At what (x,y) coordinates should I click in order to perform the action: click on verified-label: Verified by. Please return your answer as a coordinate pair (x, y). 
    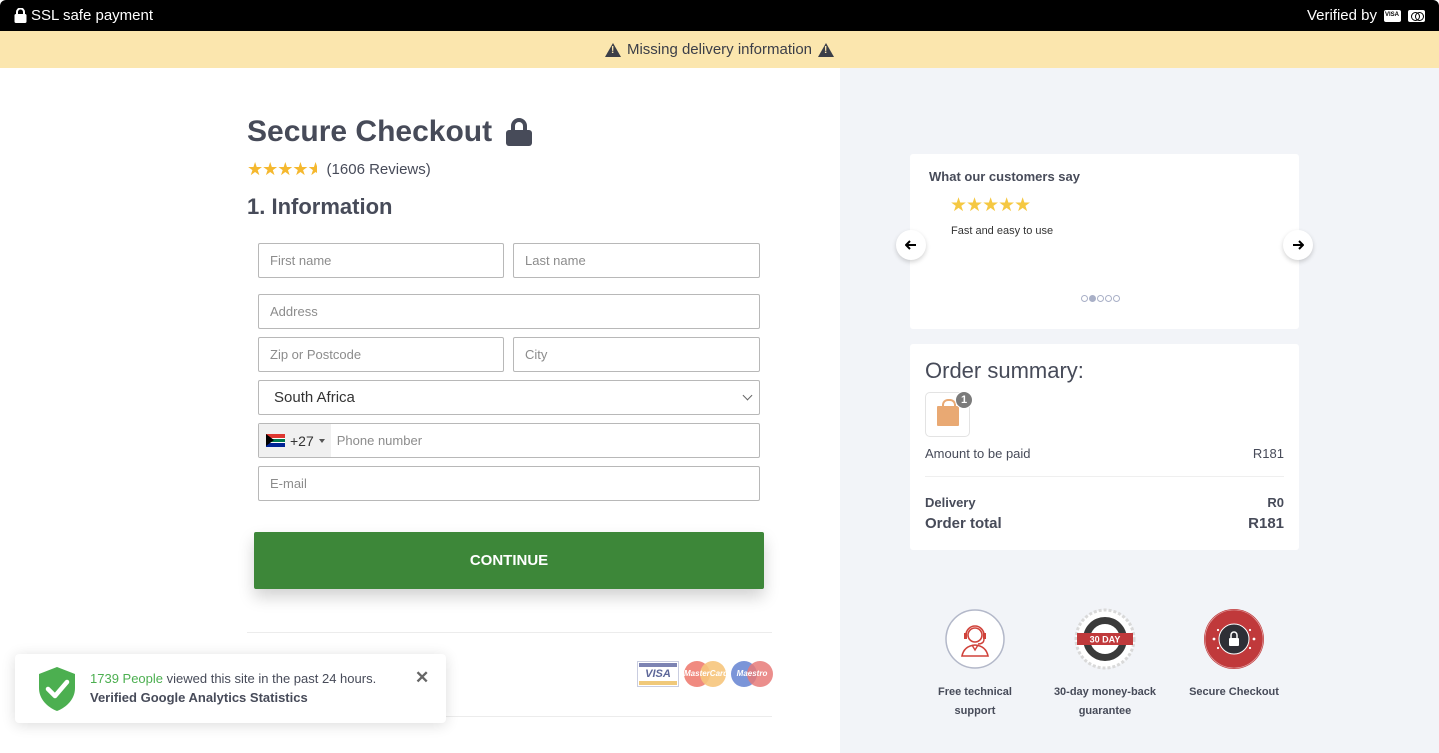
    Looking at the image, I should click on (1341, 15).